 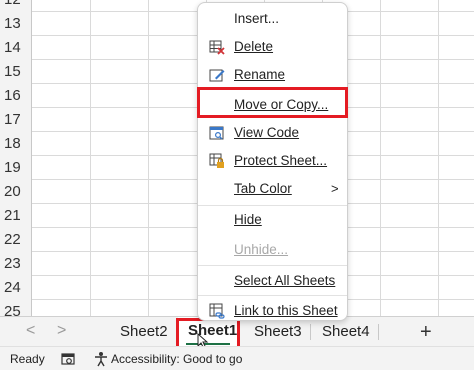 I want to click on prev-sheet-button: <, so click(x=30, y=331).